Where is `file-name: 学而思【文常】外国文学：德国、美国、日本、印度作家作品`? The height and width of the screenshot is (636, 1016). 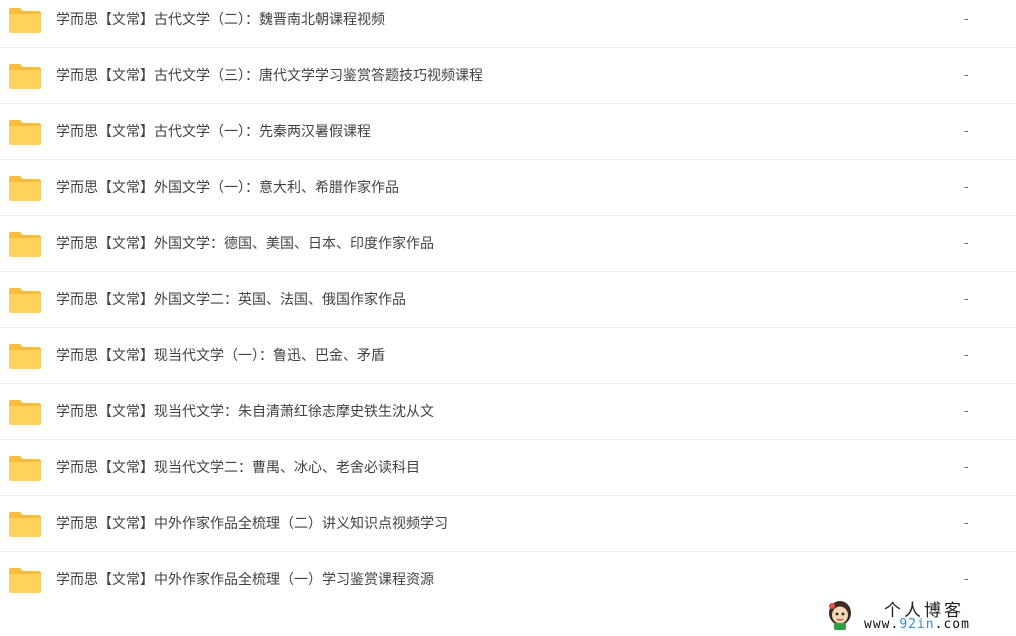
file-name: 学而思【文常】外国文学：德国、美国、日本、印度作家作品 is located at coordinates (245, 244).